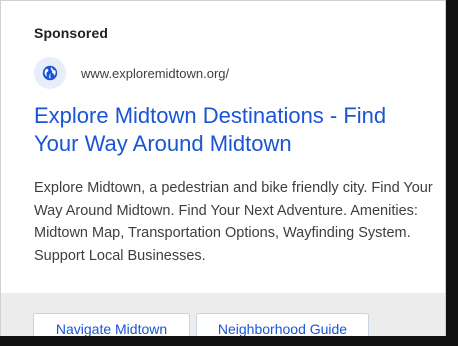 The height and width of the screenshot is (346, 458). What do you see at coordinates (155, 73) in the screenshot?
I see `ad-display-url: www.exploremidtown.org/` at bounding box center [155, 73].